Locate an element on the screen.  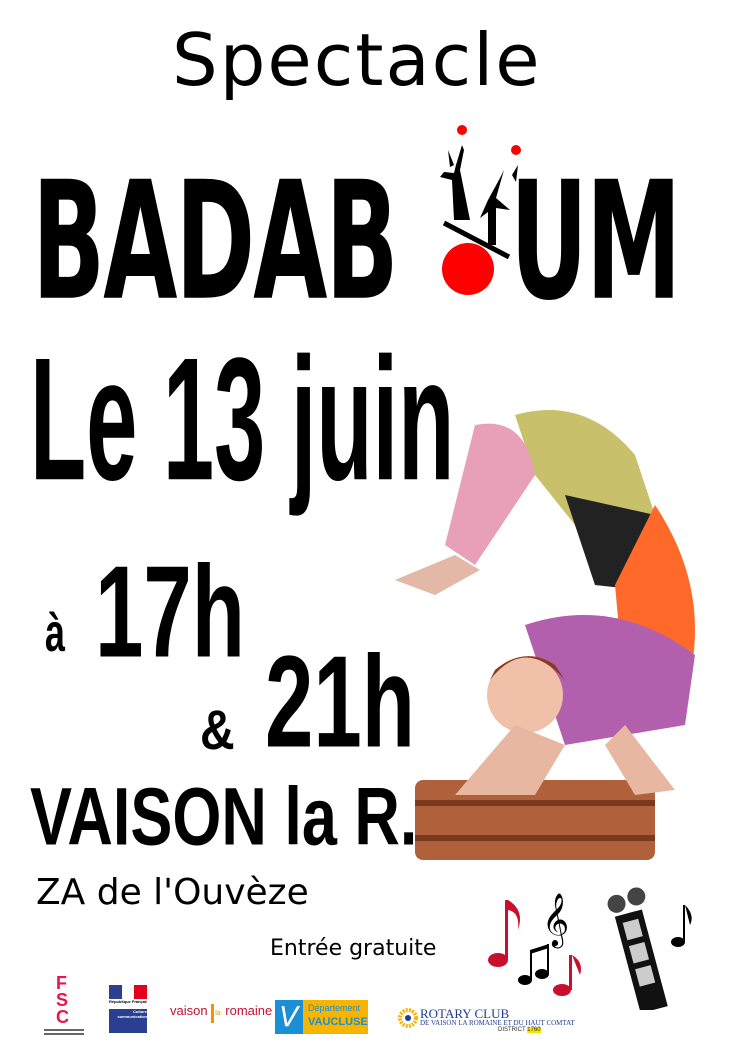
fsc-logo: FSC is located at coordinates (64, 1006).